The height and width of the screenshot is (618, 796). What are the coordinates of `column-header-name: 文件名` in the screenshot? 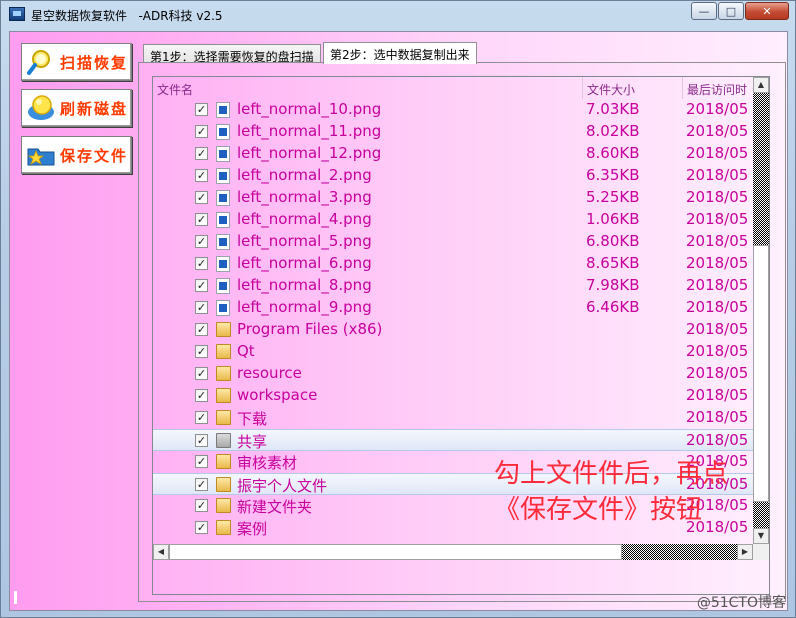 It's located at (368, 88).